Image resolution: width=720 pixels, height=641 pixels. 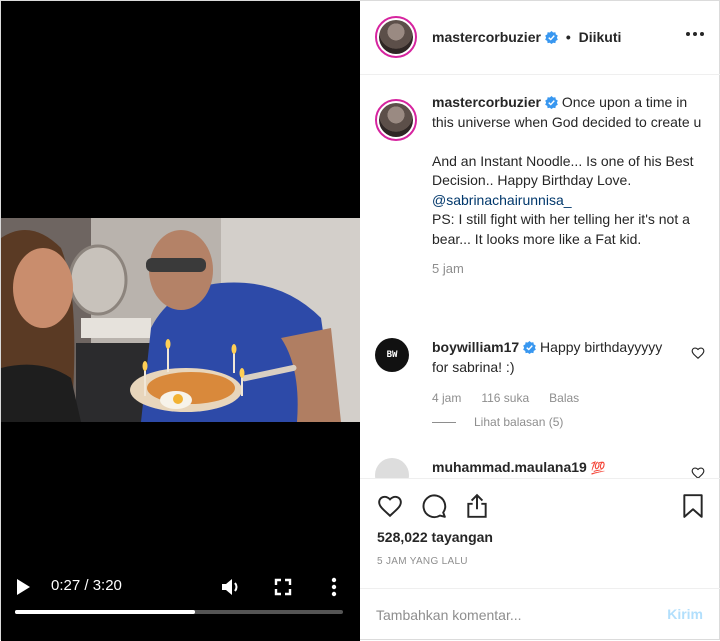 I want to click on fullscreen-icon, so click(x=283, y=587).